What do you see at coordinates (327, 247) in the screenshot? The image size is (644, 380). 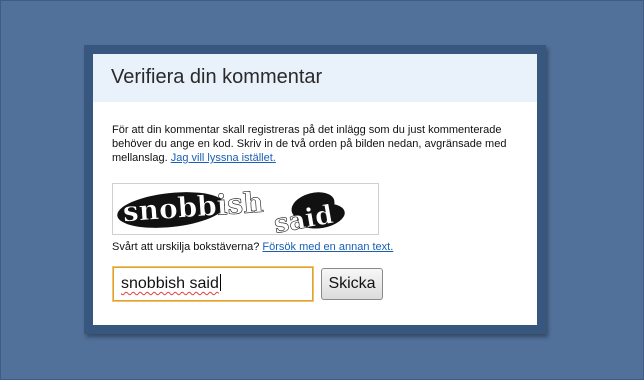 I see `try-other-text-link: Försök med en annan text.` at bounding box center [327, 247].